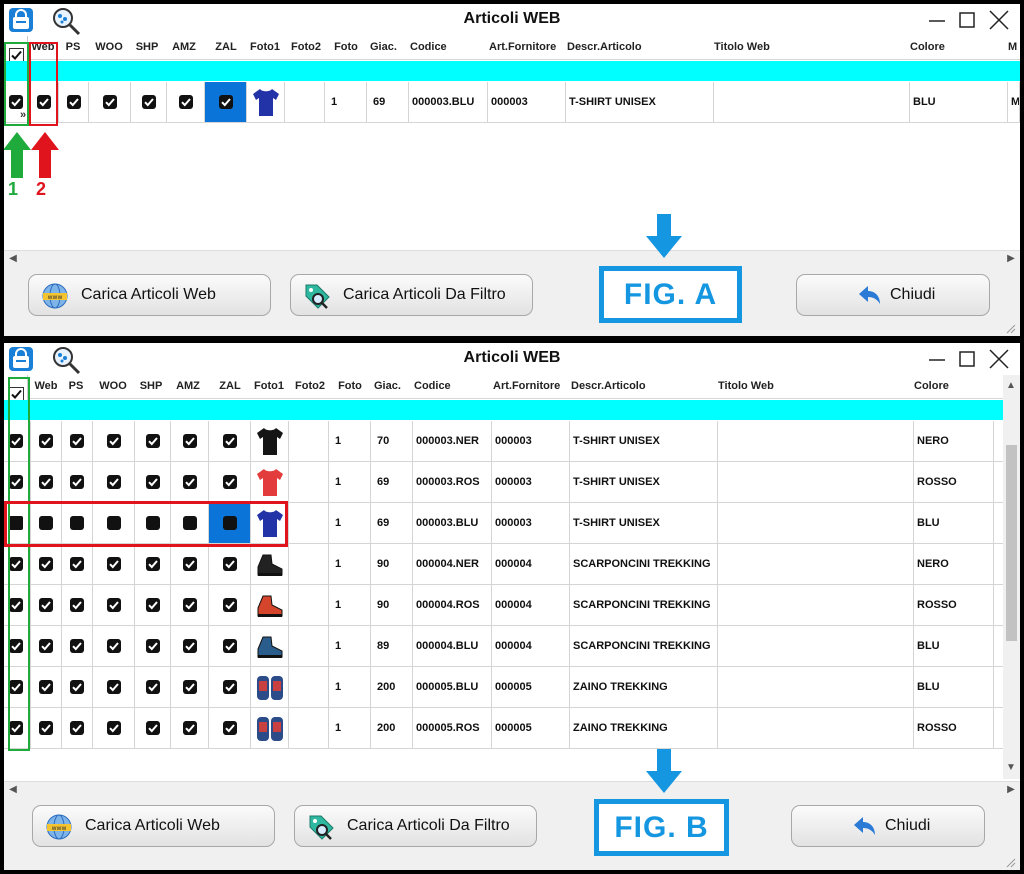 This screenshot has width=1024, height=874. What do you see at coordinates (813, 387) in the screenshot?
I see `col-titolo: Titolo Web` at bounding box center [813, 387].